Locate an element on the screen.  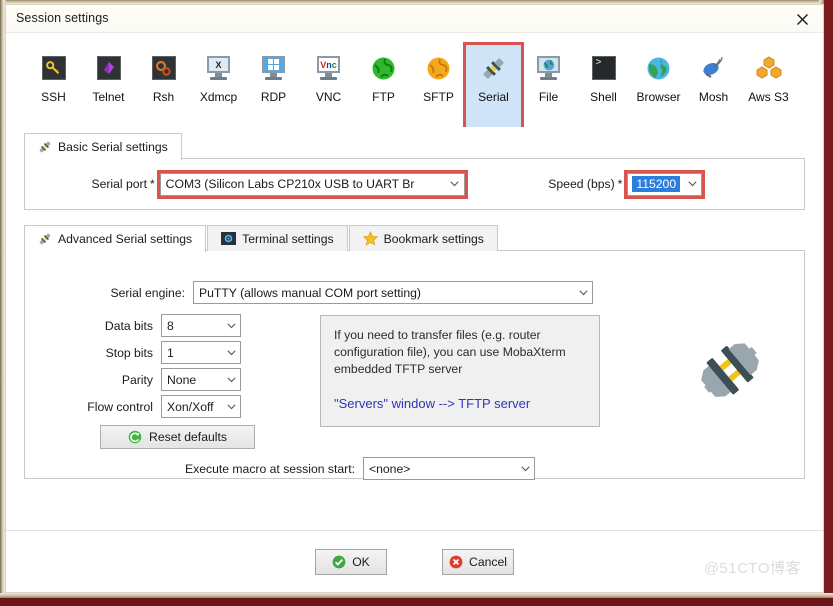
session-type-rdp: RDP is located at coordinates (273, 74).